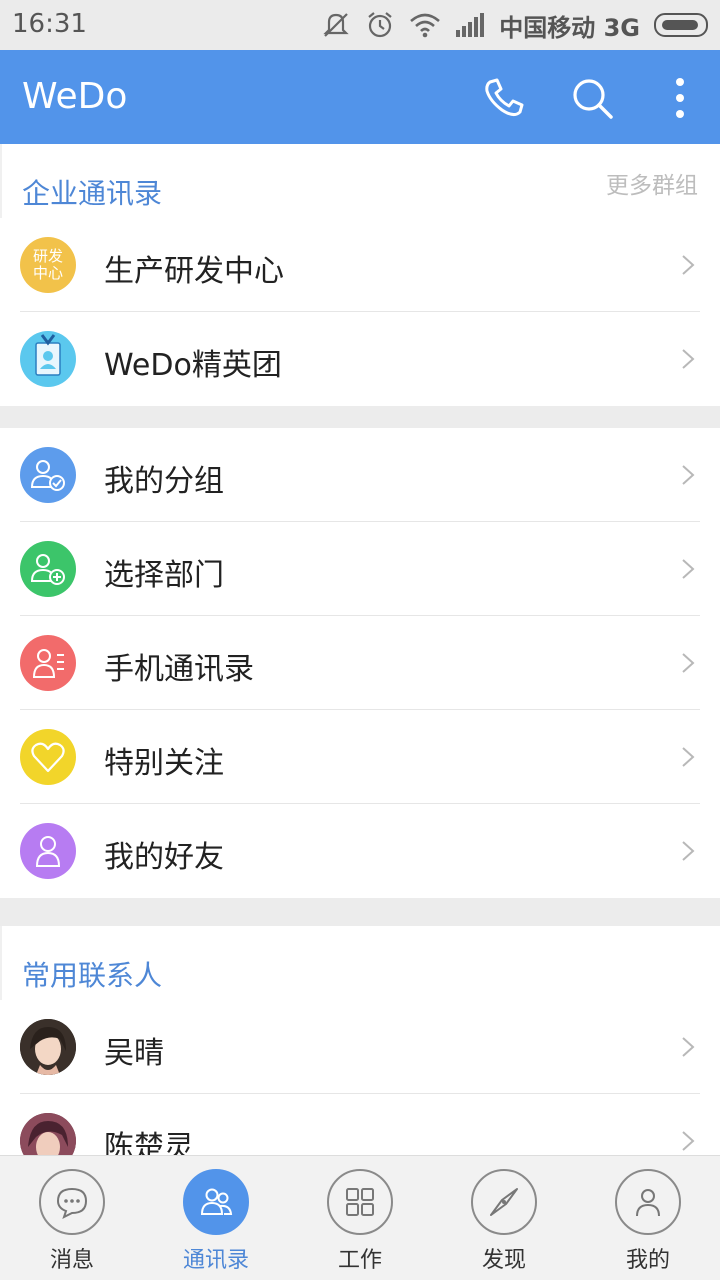 The image size is (720, 1280). What do you see at coordinates (360, 1047) in the screenshot?
I see `contact-item: 吴晴` at bounding box center [360, 1047].